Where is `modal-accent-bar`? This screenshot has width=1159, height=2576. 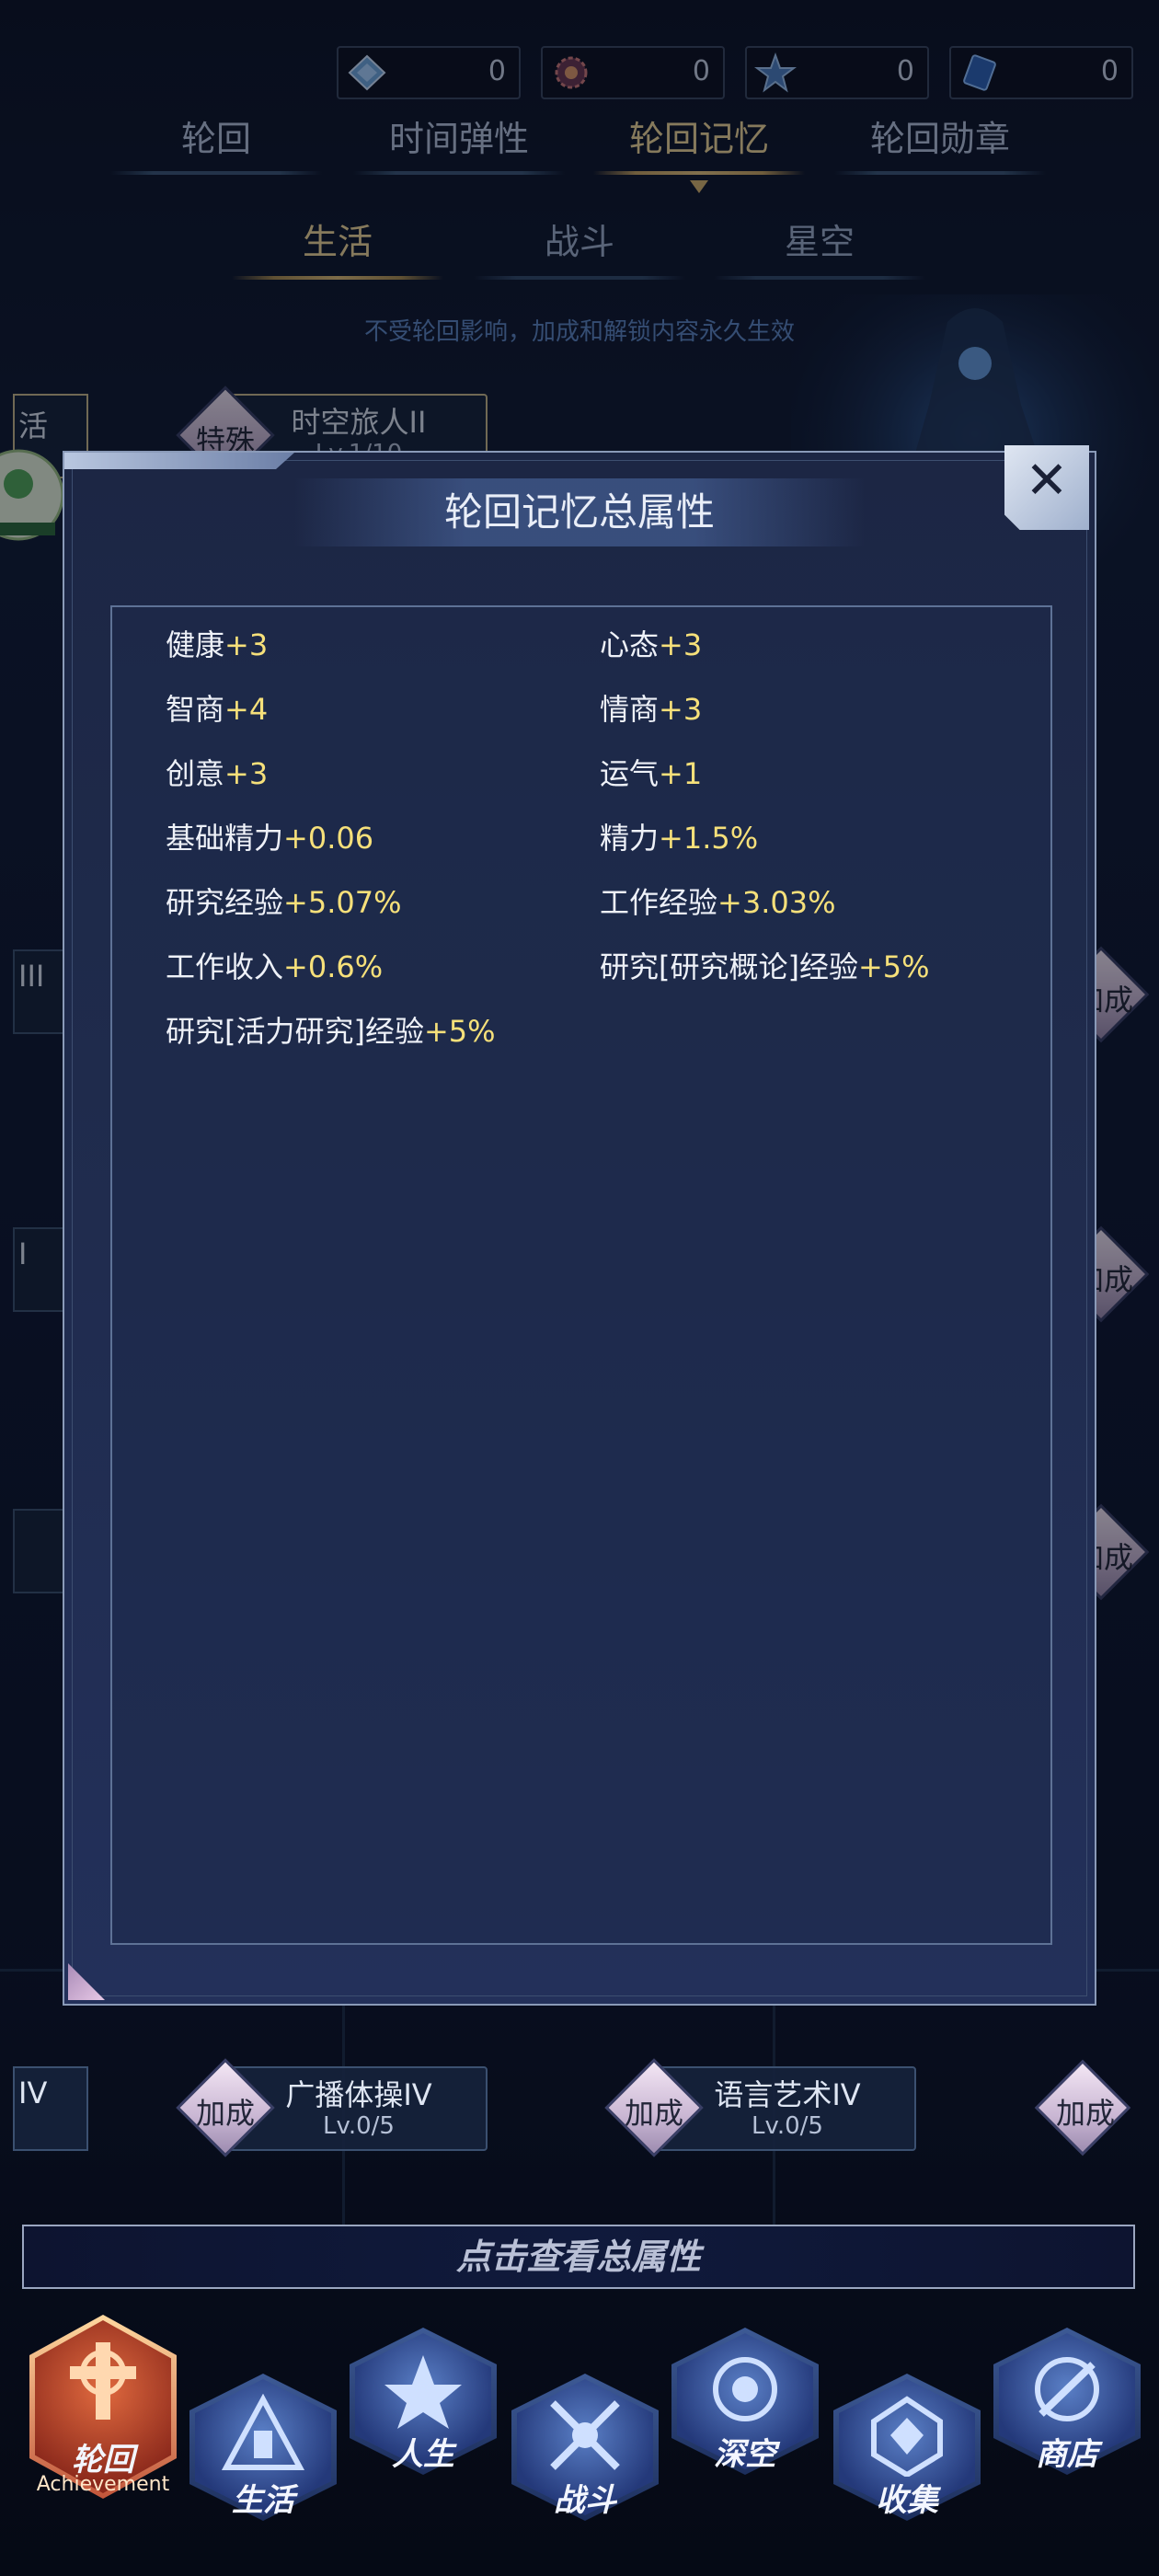 modal-accent-bar is located at coordinates (179, 461).